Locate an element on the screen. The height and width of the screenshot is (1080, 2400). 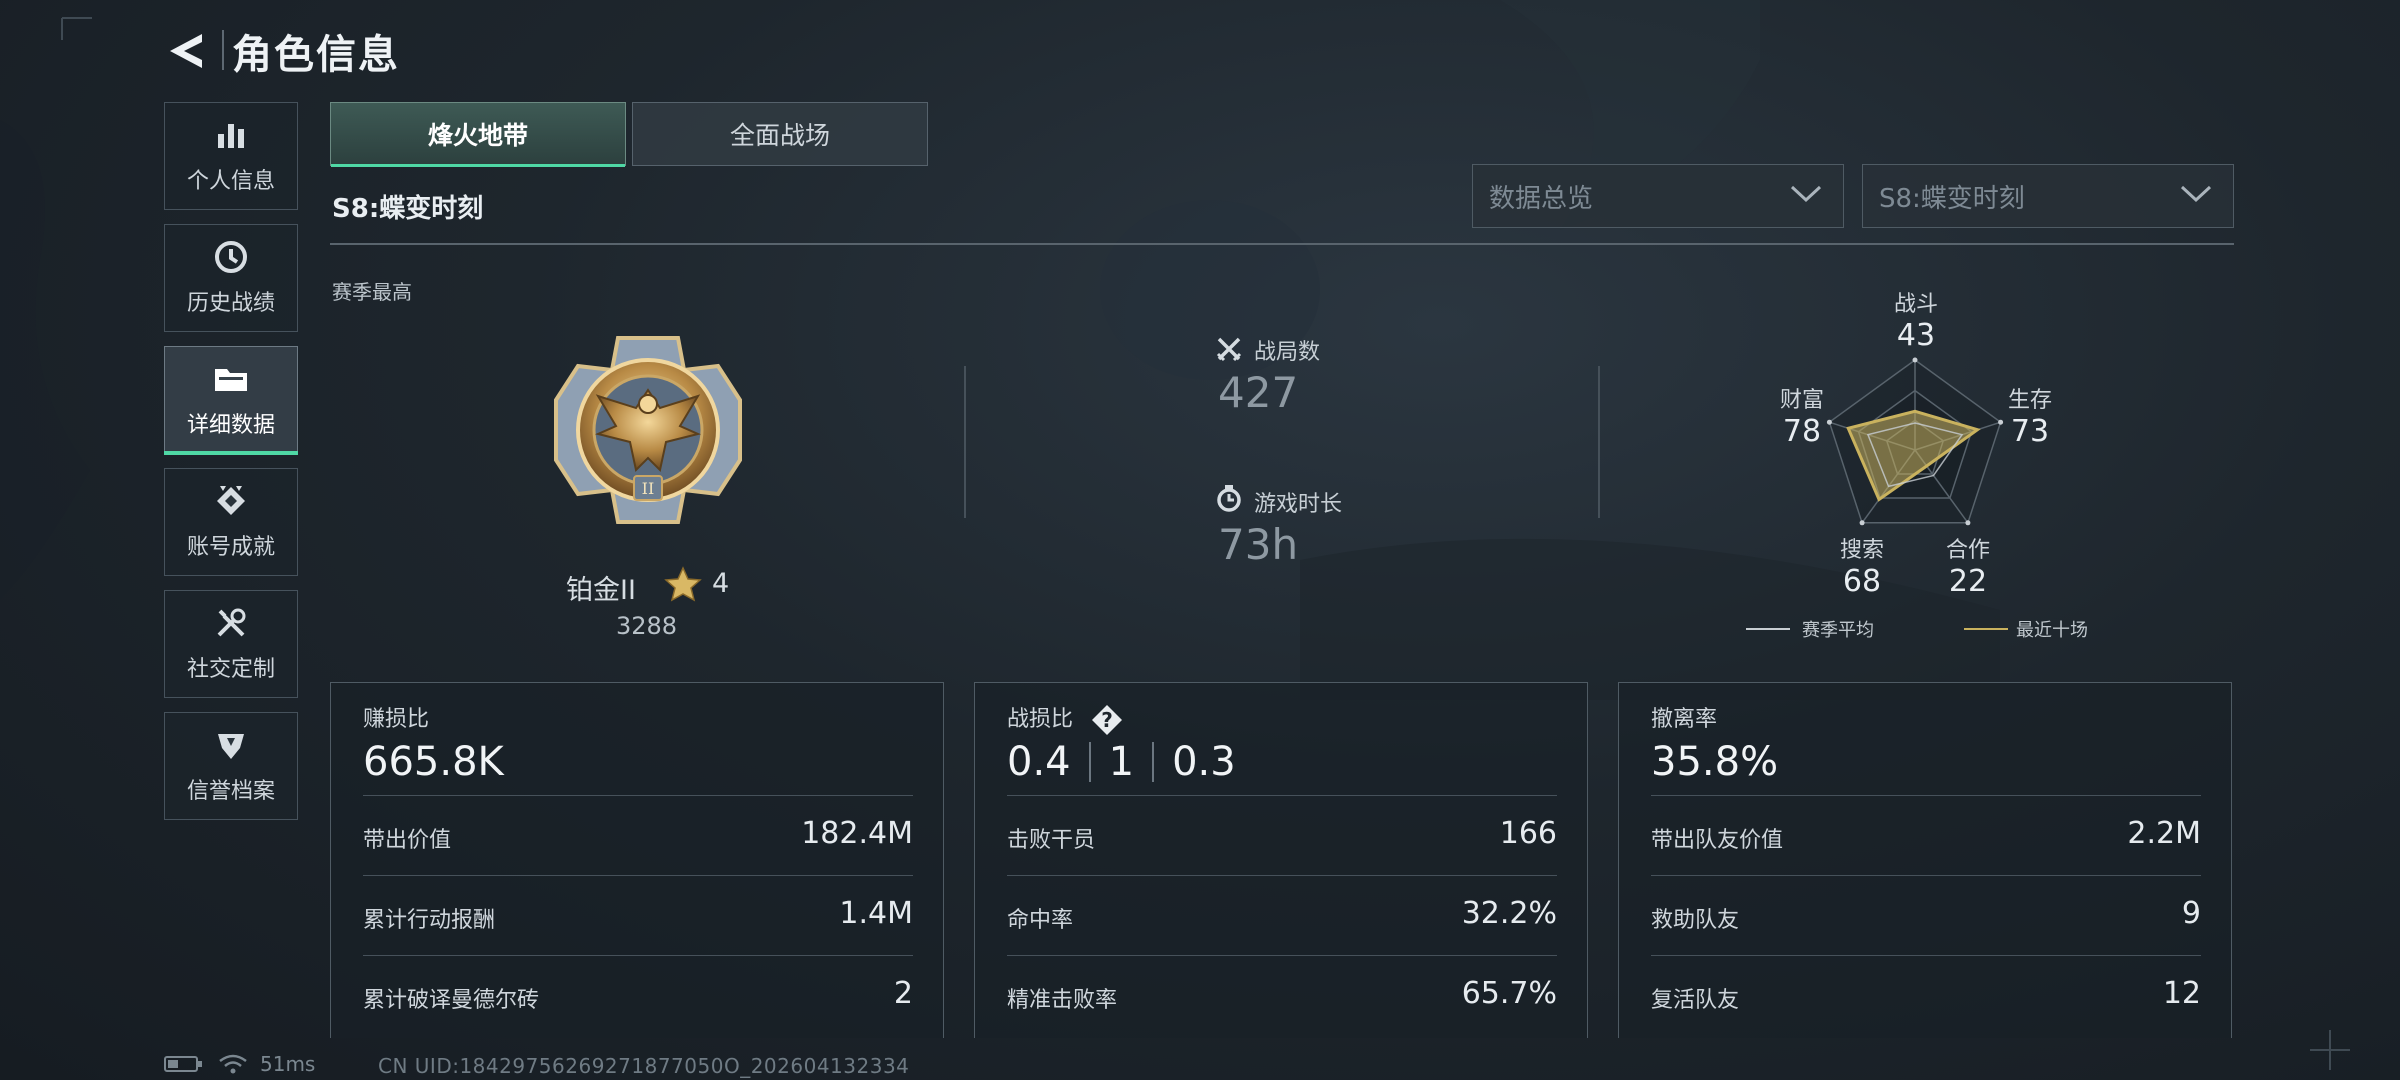
stat-row-label: 带出价值 is located at coordinates (407, 840).